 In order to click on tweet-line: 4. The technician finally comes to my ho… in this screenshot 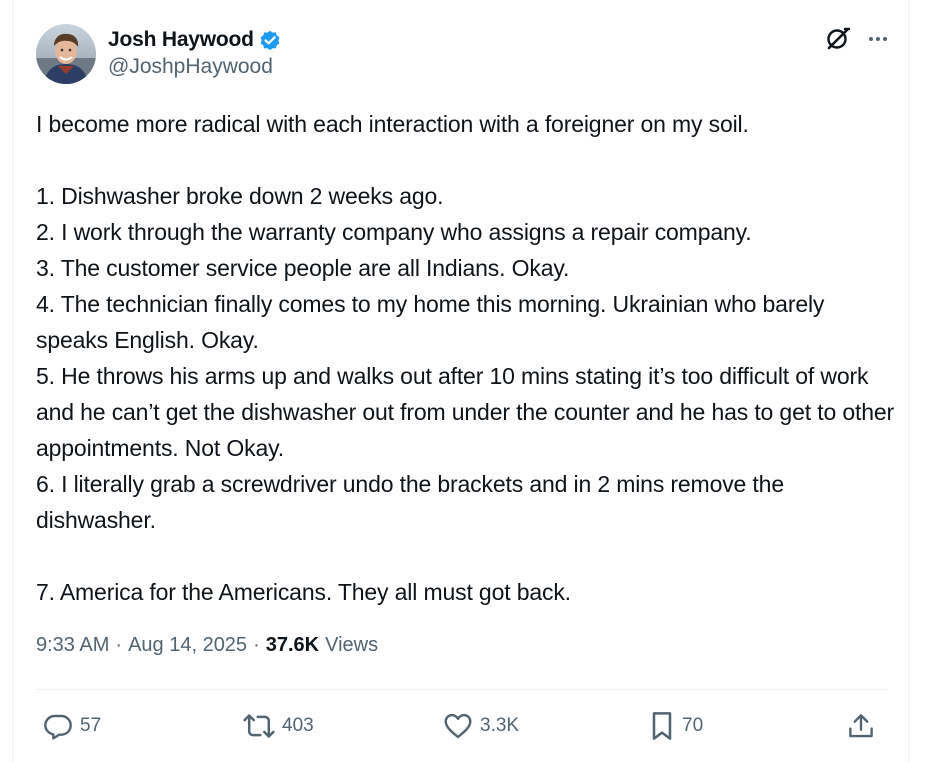, I will do `click(430, 322)`.